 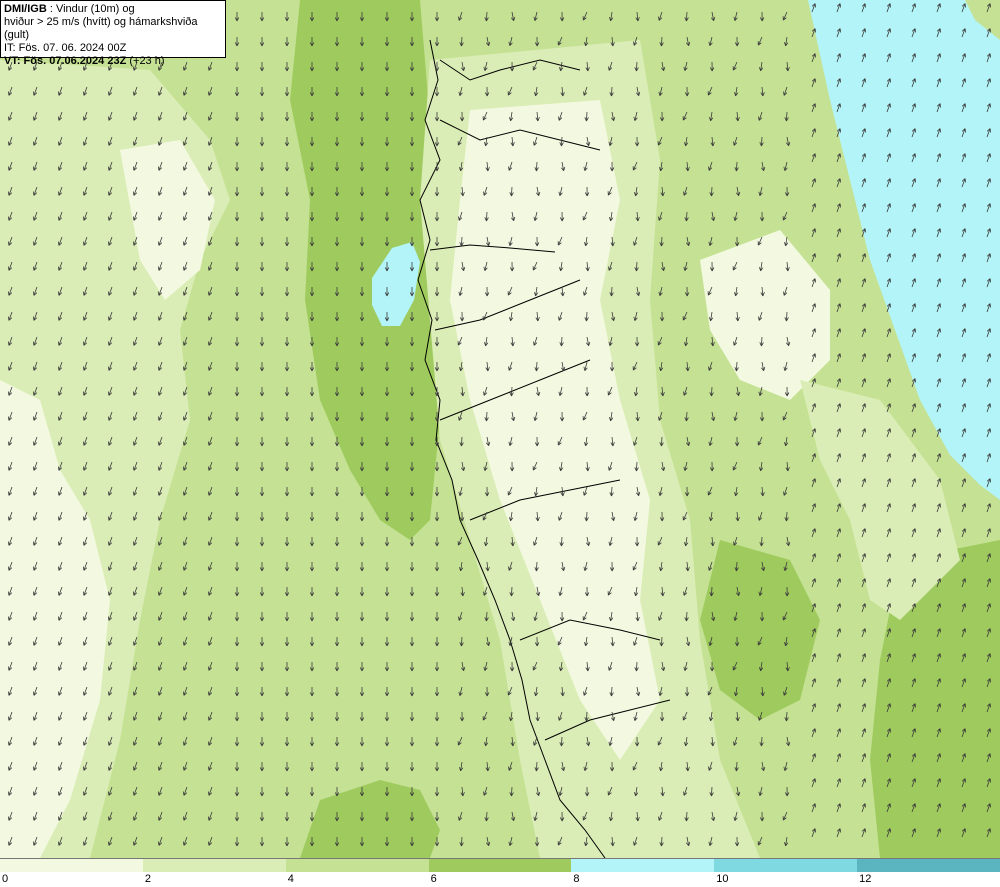 What do you see at coordinates (433, 879) in the screenshot?
I see `legend-label: 6` at bounding box center [433, 879].